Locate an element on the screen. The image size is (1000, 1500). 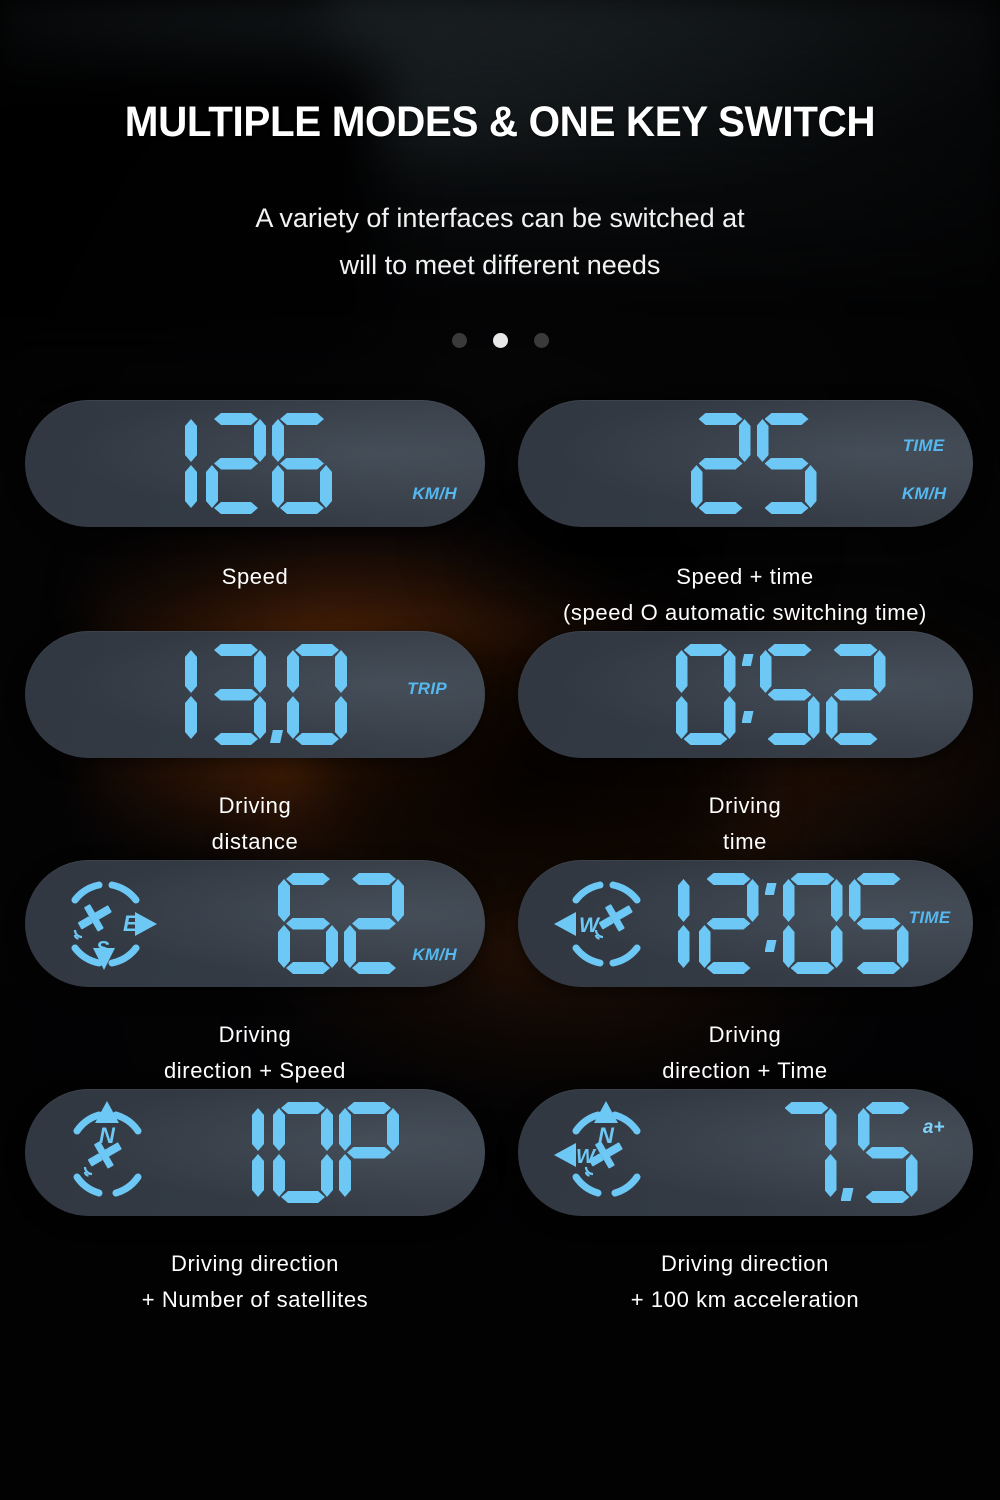
superscript-label-a: a+ is located at coordinates (933, 1127).